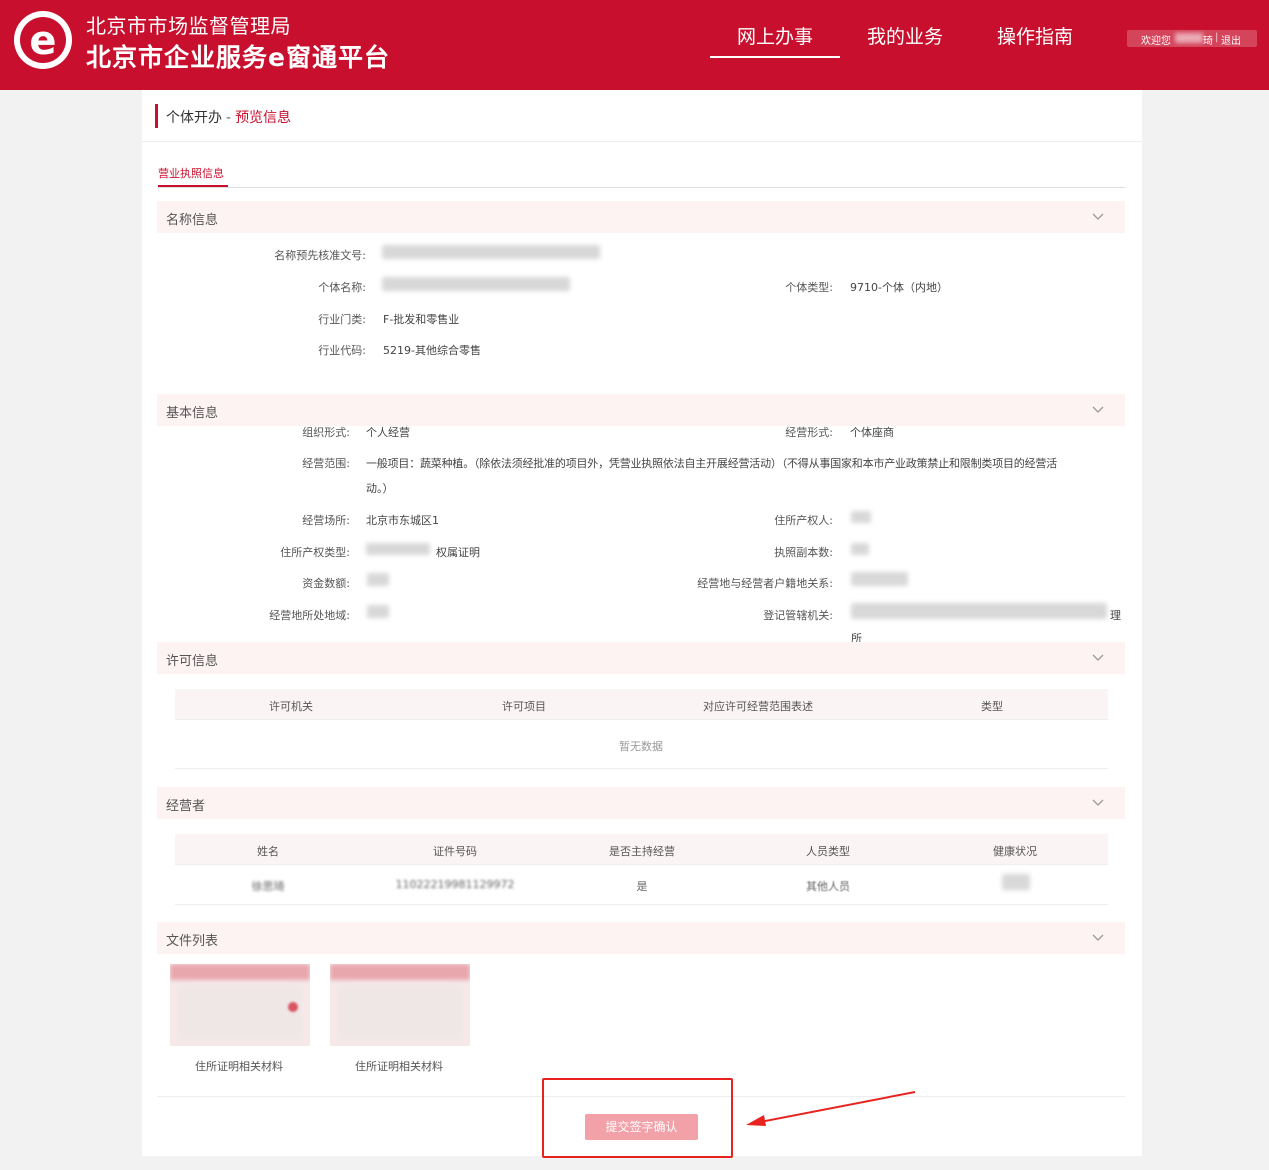  I want to click on redacted-name, so click(476, 284).